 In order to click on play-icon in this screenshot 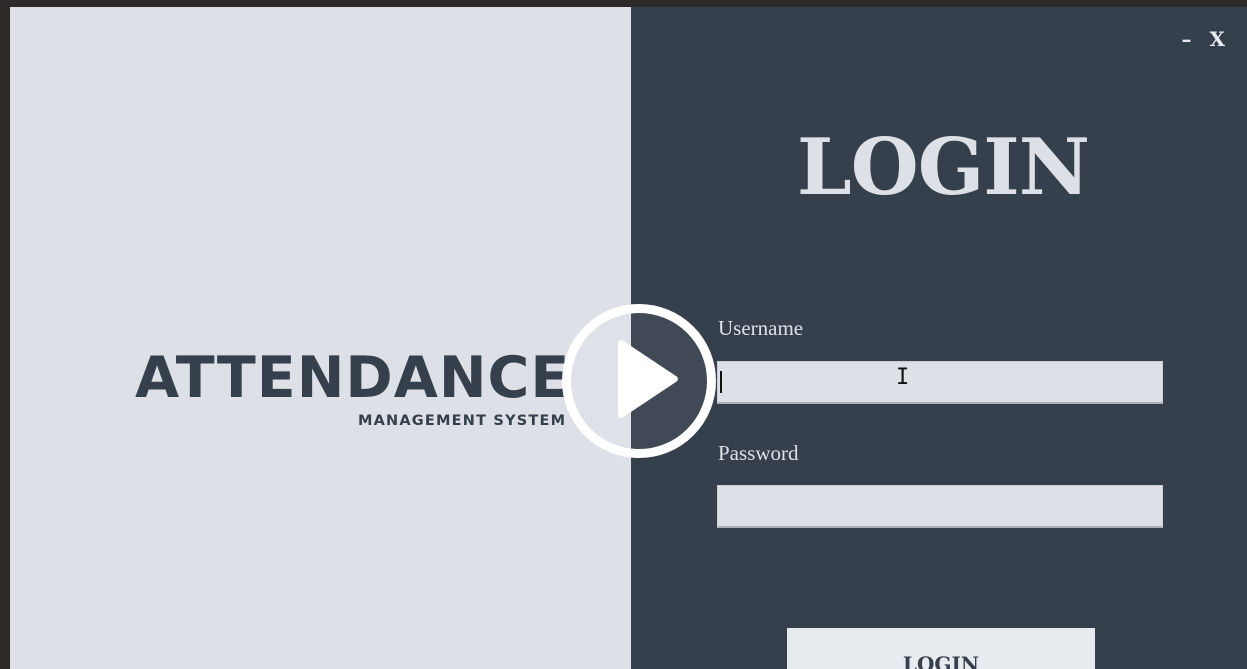, I will do `click(639, 381)`.